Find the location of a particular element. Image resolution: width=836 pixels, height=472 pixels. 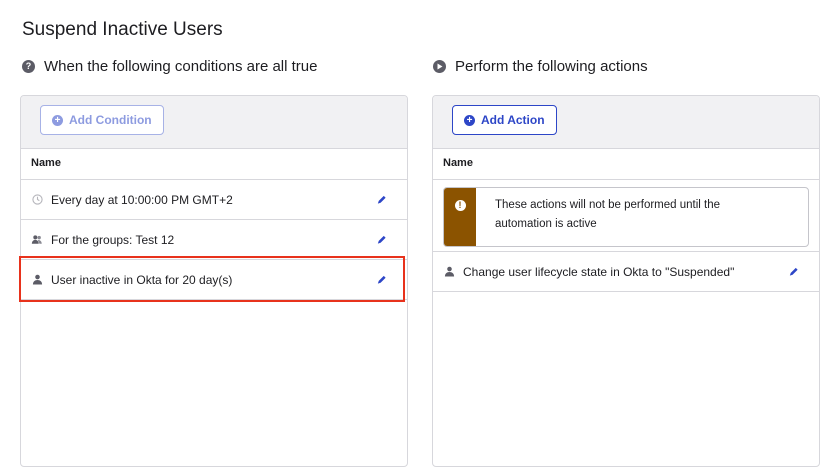

page-title: Suspend Inactive Users is located at coordinates (122, 29).